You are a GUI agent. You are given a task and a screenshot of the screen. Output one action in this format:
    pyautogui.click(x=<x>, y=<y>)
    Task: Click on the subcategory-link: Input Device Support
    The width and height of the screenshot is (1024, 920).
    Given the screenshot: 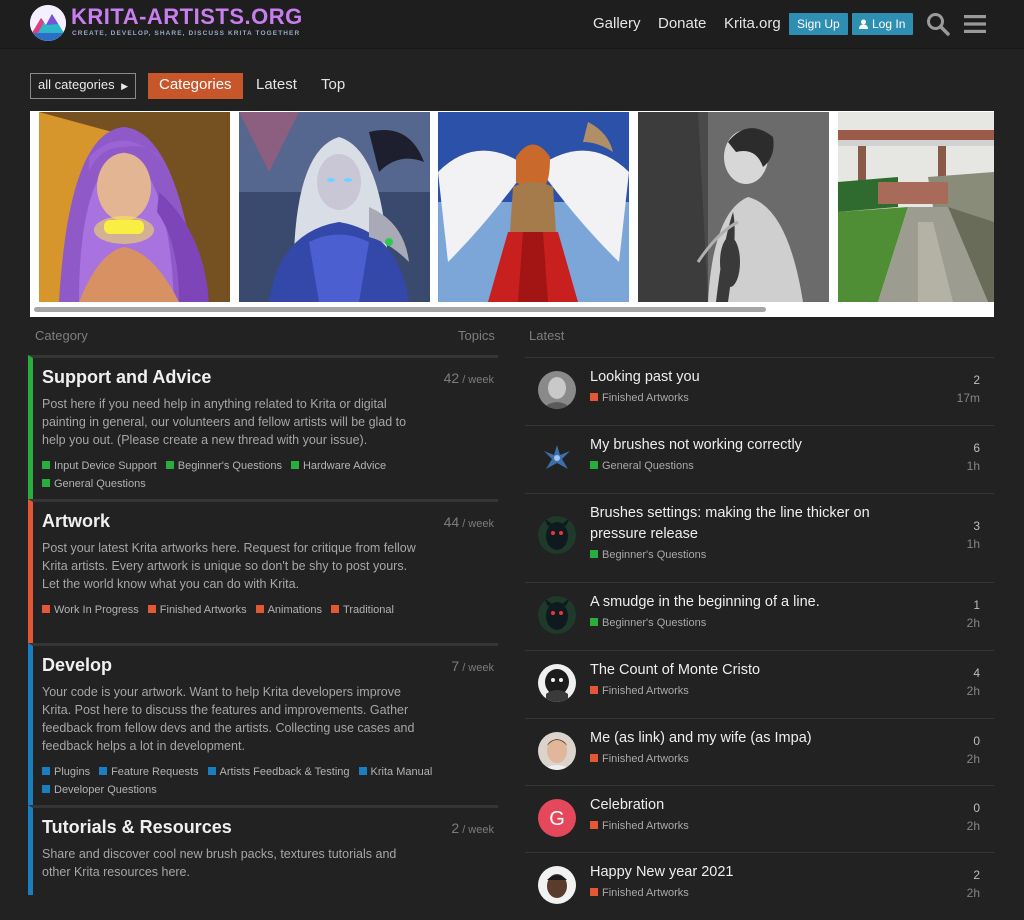 What is the action you would take?
    pyautogui.click(x=99, y=466)
    